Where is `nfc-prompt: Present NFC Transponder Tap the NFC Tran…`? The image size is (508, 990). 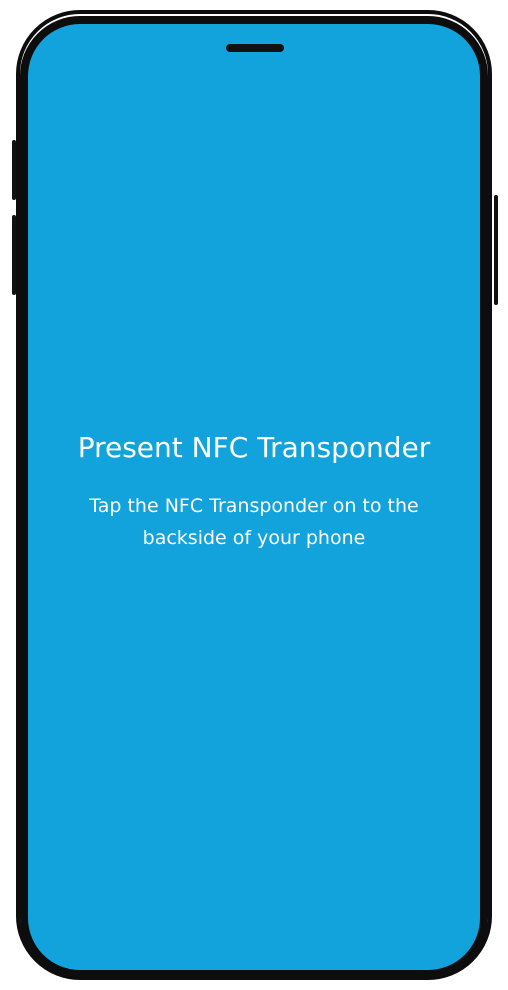
nfc-prompt: Present NFC Transponder Tap the NFC Tran… is located at coordinates (254, 491).